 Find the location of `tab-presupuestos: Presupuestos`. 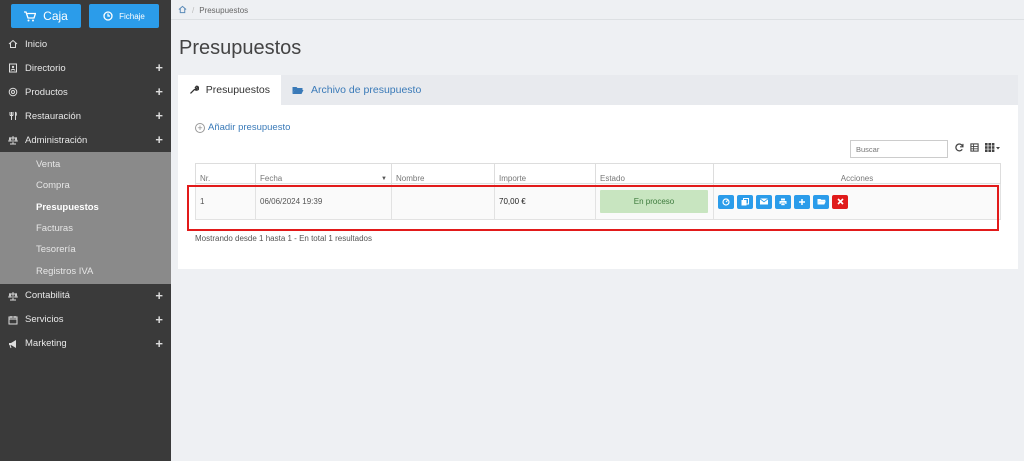

tab-presupuestos: Presupuestos is located at coordinates (229, 90).